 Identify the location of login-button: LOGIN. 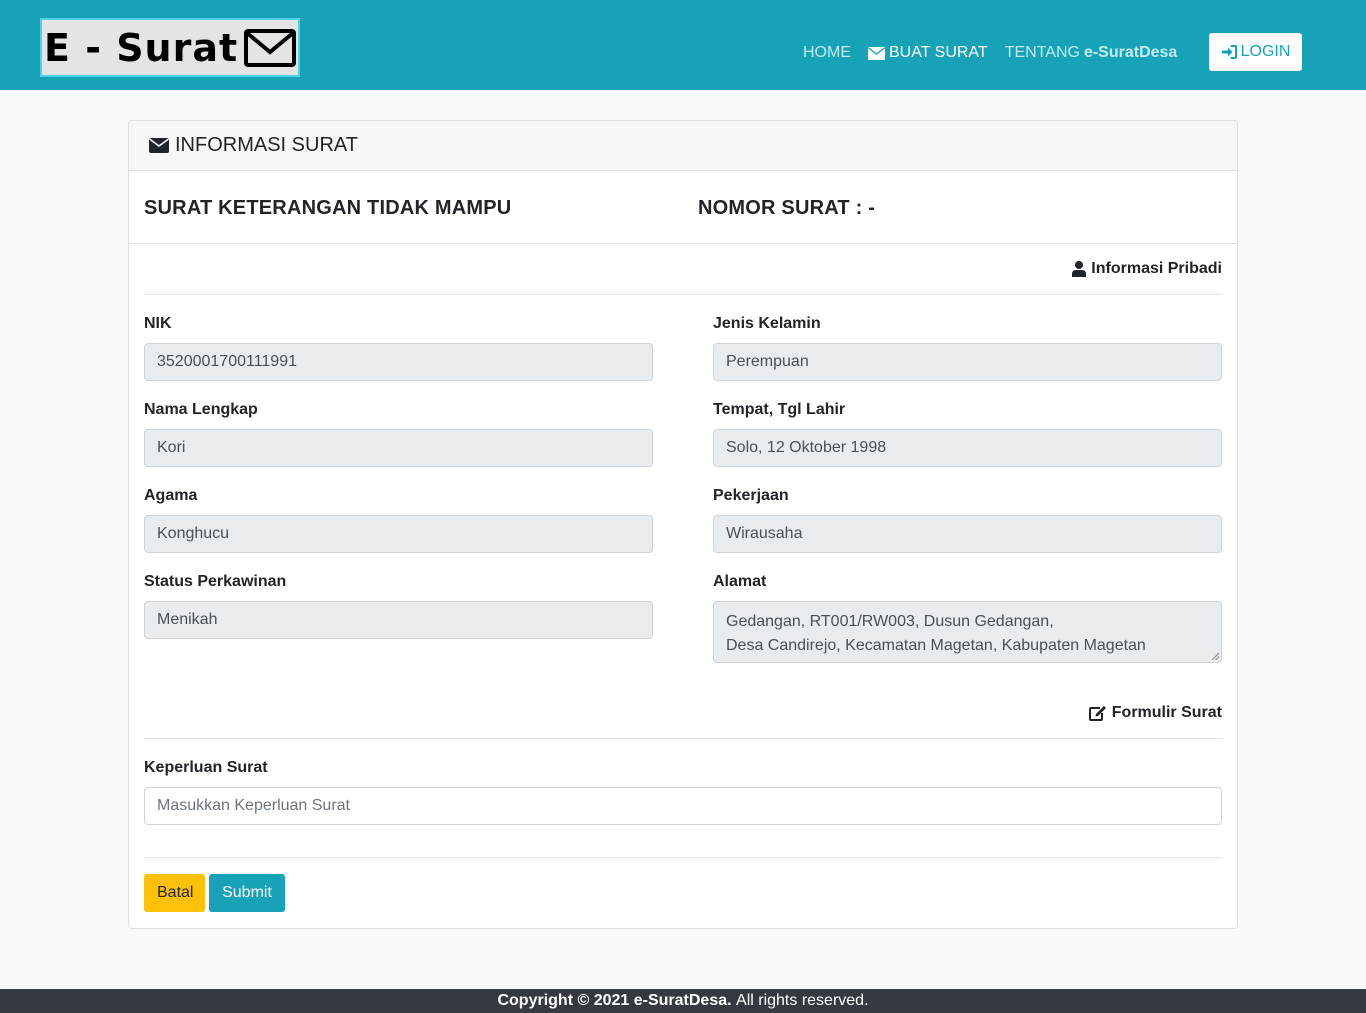
(1255, 52).